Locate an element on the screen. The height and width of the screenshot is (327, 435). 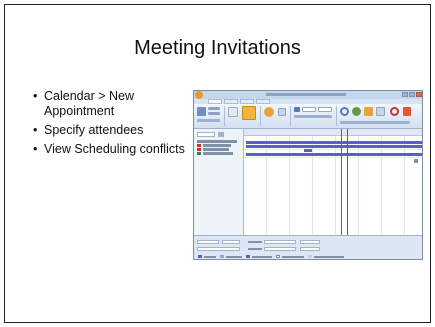
freebusy-grid is located at coordinates (333, 182).